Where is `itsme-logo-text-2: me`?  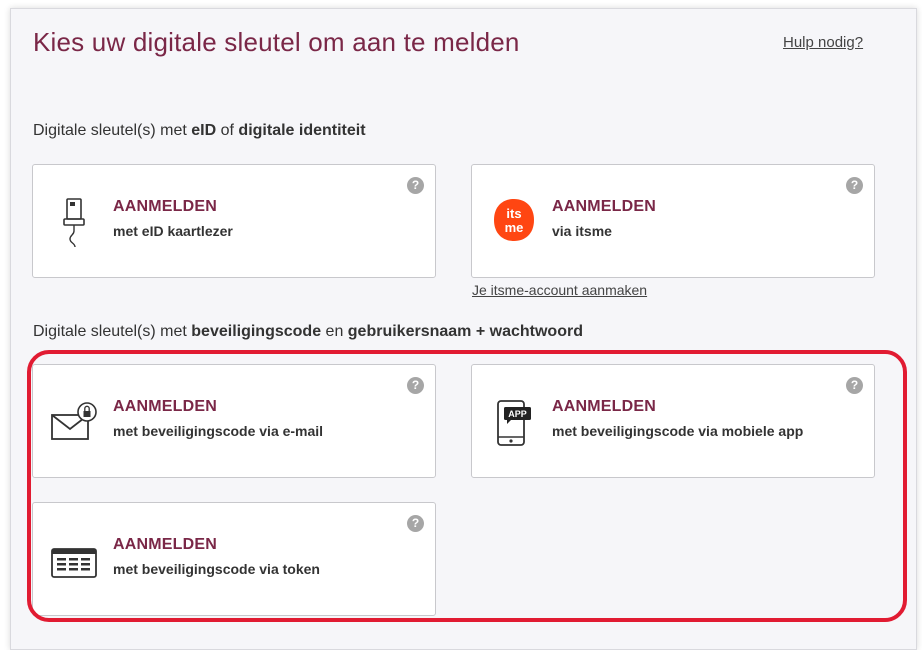 itsme-logo-text-2: me is located at coordinates (514, 227).